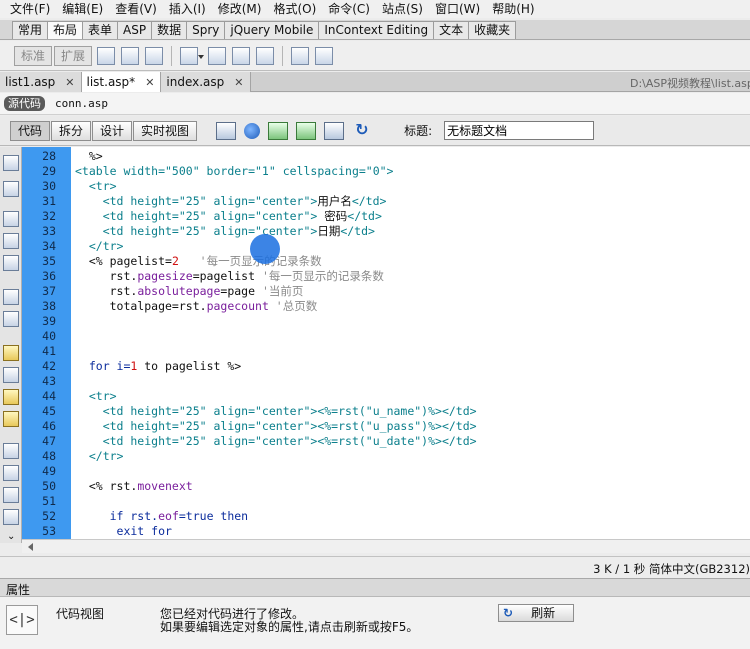 This screenshot has height=649, width=750. I want to click on line-number: 53, so click(49, 531).